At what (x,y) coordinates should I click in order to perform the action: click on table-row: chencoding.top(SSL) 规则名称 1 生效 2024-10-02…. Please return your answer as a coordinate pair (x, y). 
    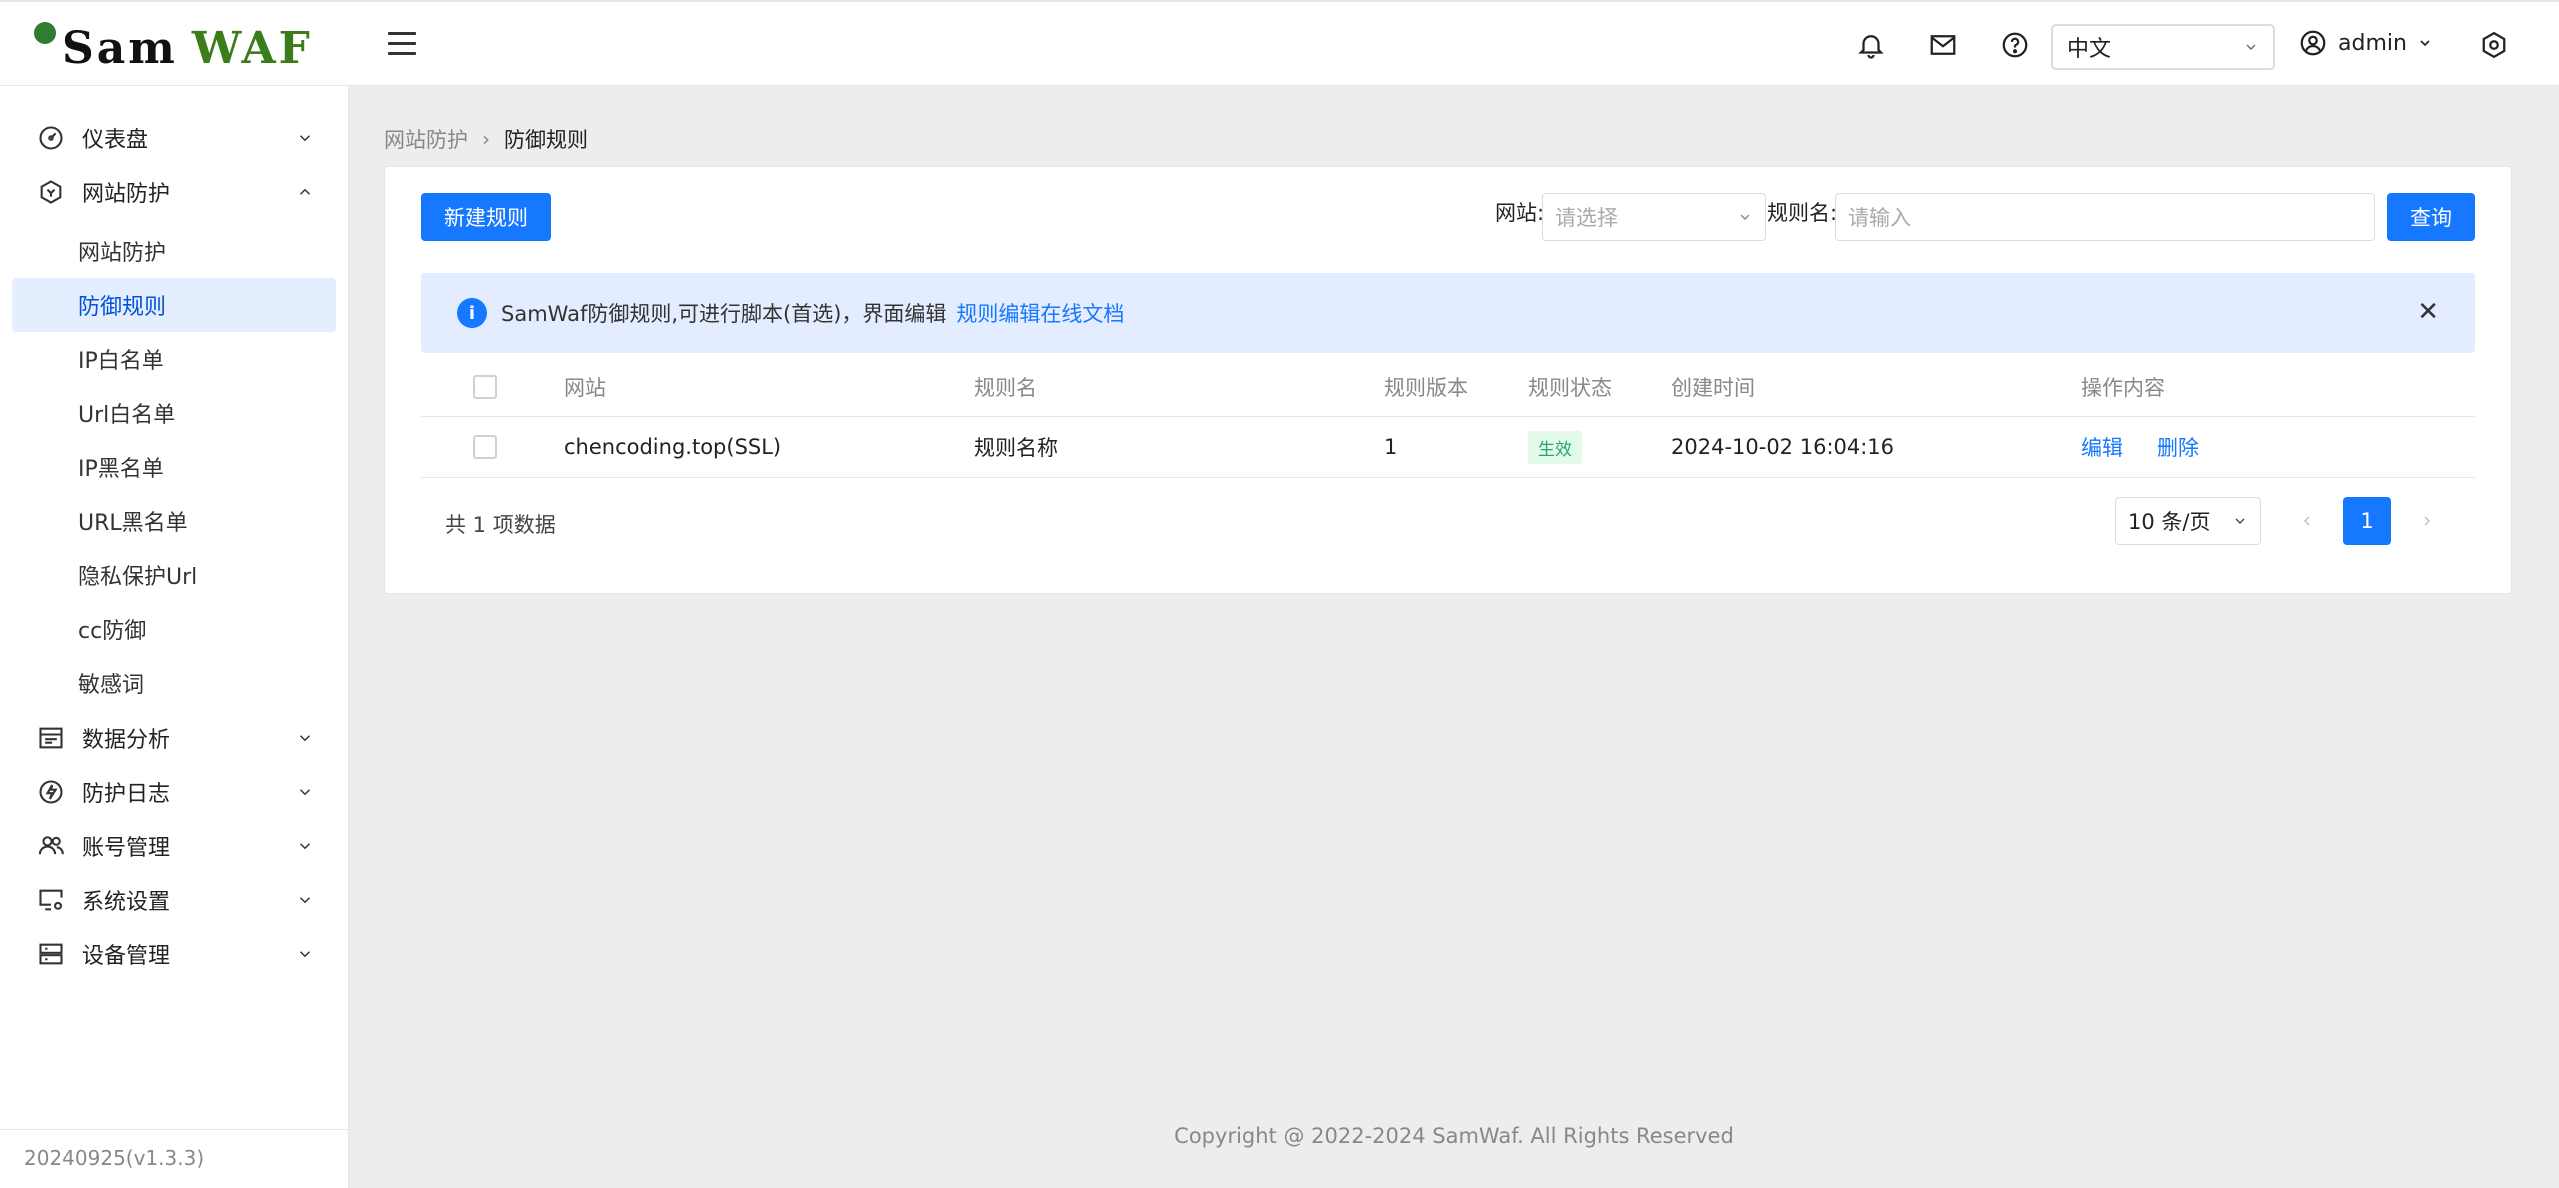
    Looking at the image, I should click on (1448, 447).